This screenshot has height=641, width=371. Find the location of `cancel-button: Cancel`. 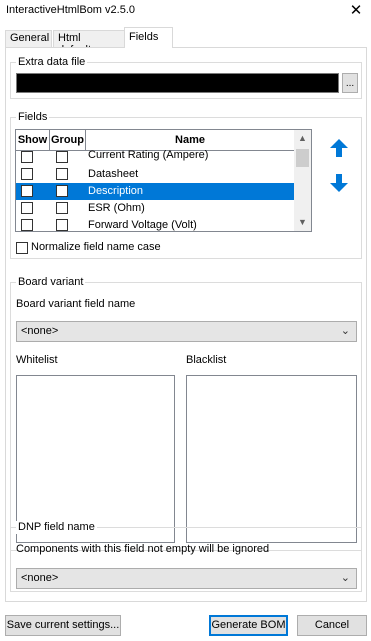

cancel-button: Cancel is located at coordinates (332, 625).